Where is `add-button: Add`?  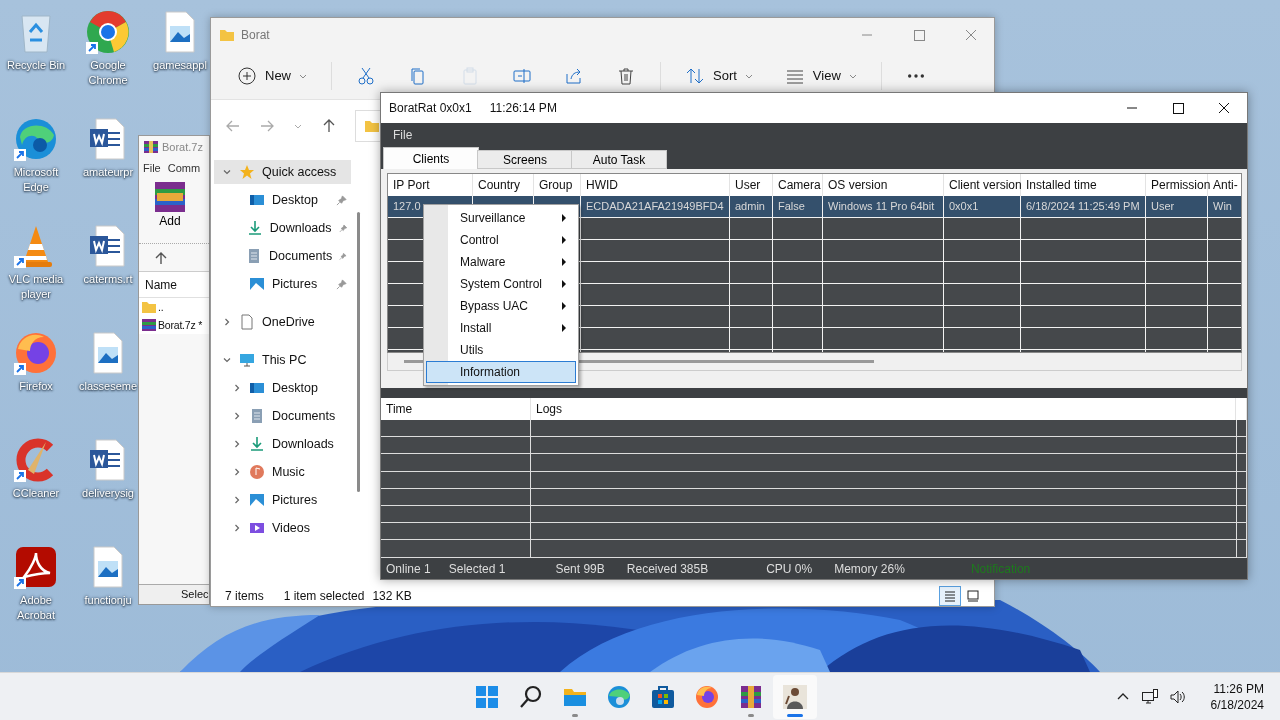
add-button: Add is located at coordinates (170, 204).